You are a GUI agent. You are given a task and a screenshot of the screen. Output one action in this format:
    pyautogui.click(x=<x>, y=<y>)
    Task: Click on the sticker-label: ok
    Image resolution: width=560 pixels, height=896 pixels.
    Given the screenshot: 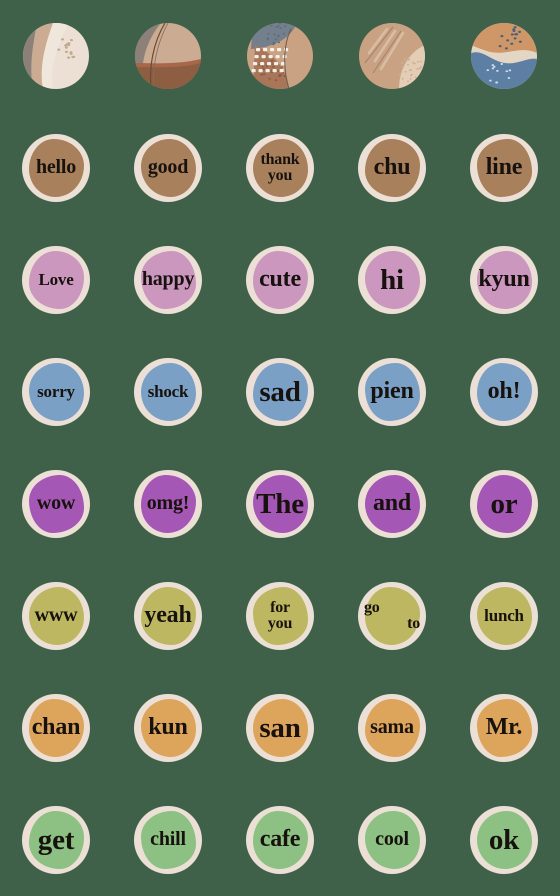 What is the action you would take?
    pyautogui.click(x=504, y=839)
    